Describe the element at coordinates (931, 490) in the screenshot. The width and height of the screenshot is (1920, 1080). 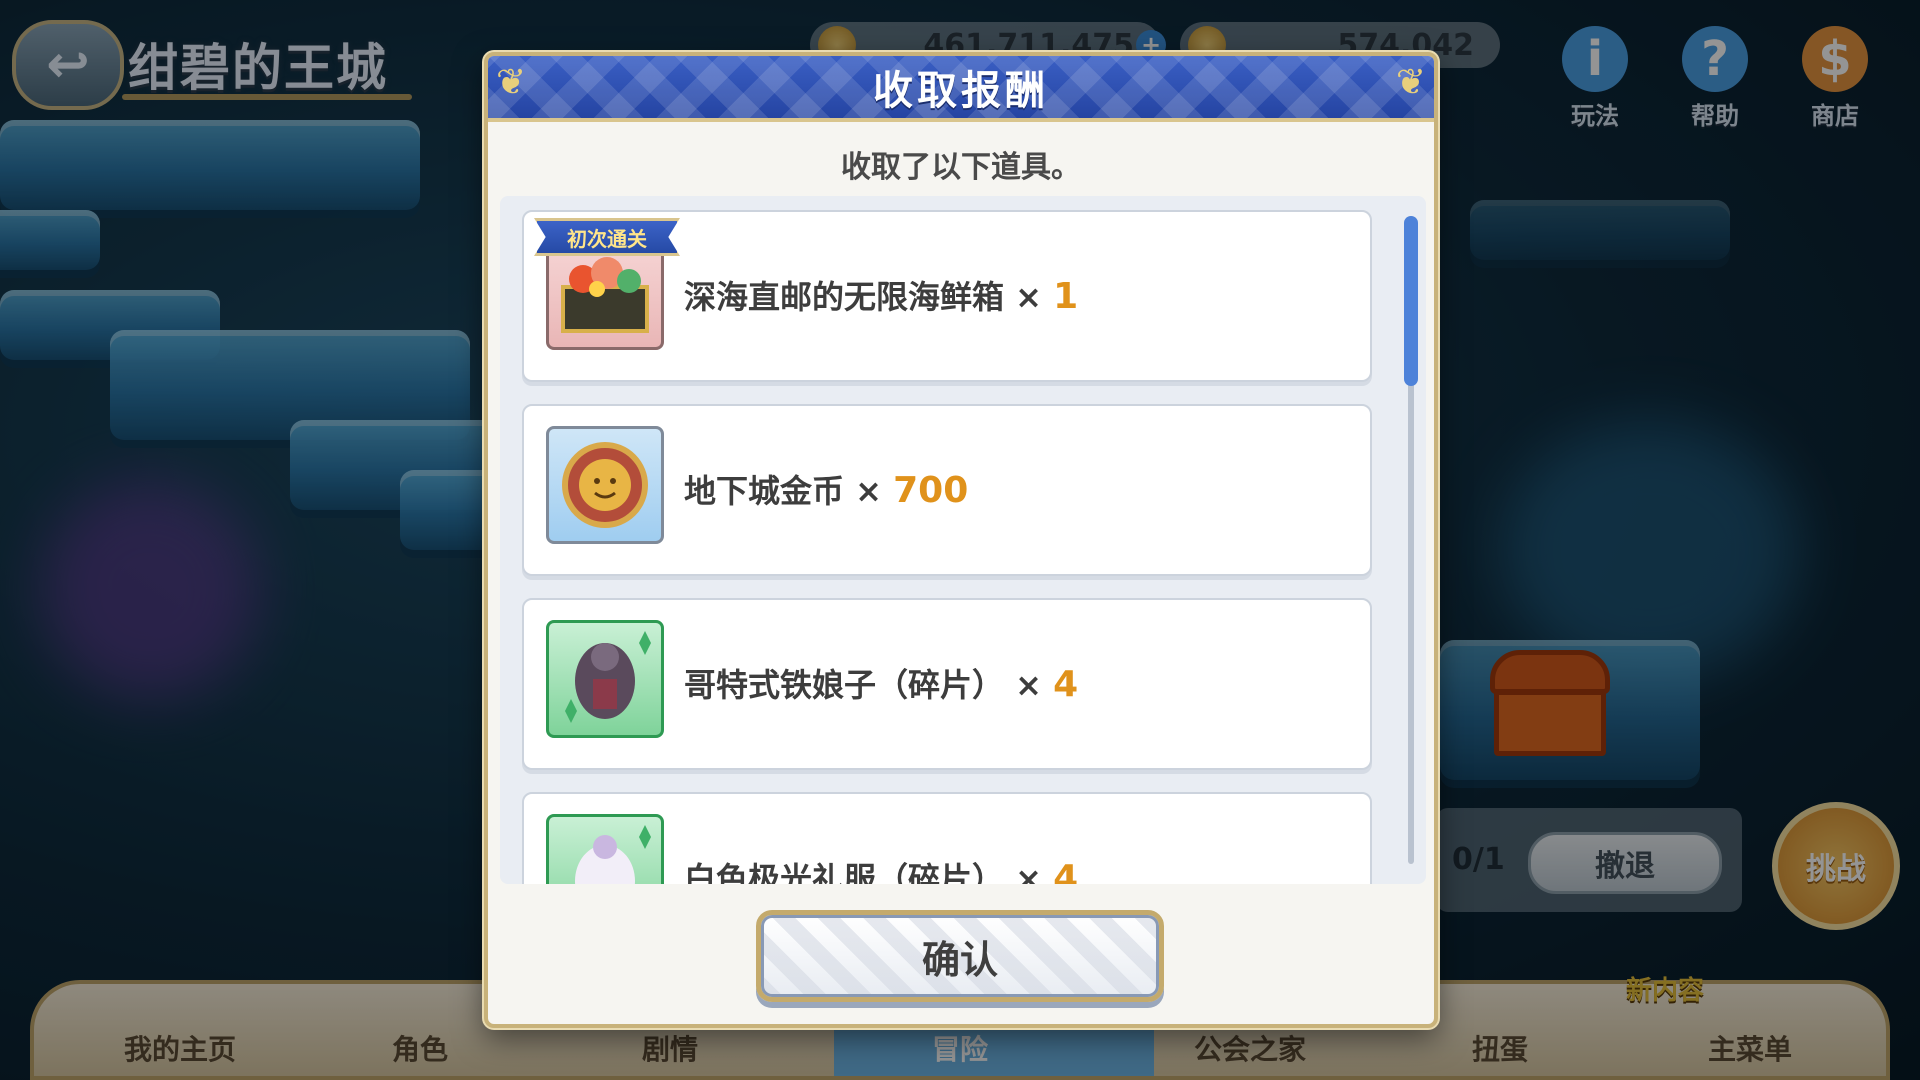
I see `item-quantity: 700` at that location.